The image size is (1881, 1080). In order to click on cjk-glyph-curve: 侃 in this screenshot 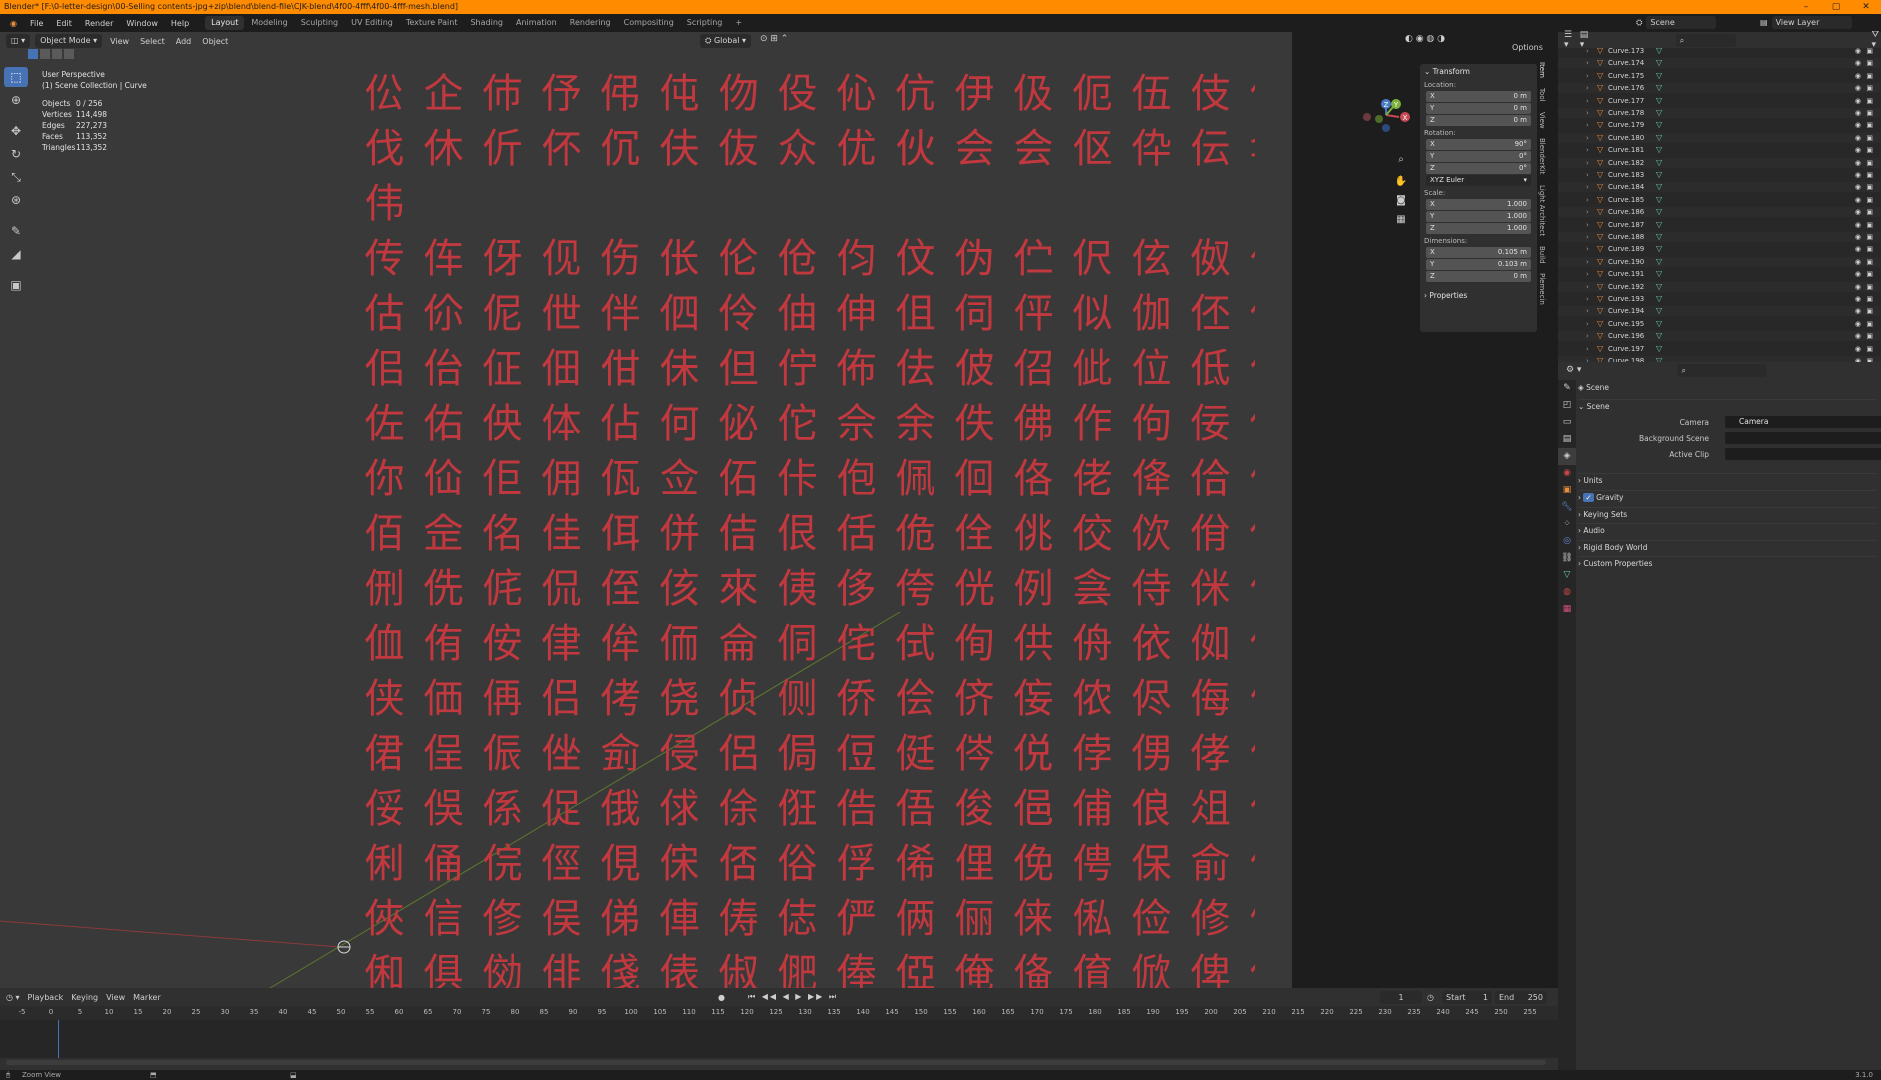, I will do `click(561, 589)`.